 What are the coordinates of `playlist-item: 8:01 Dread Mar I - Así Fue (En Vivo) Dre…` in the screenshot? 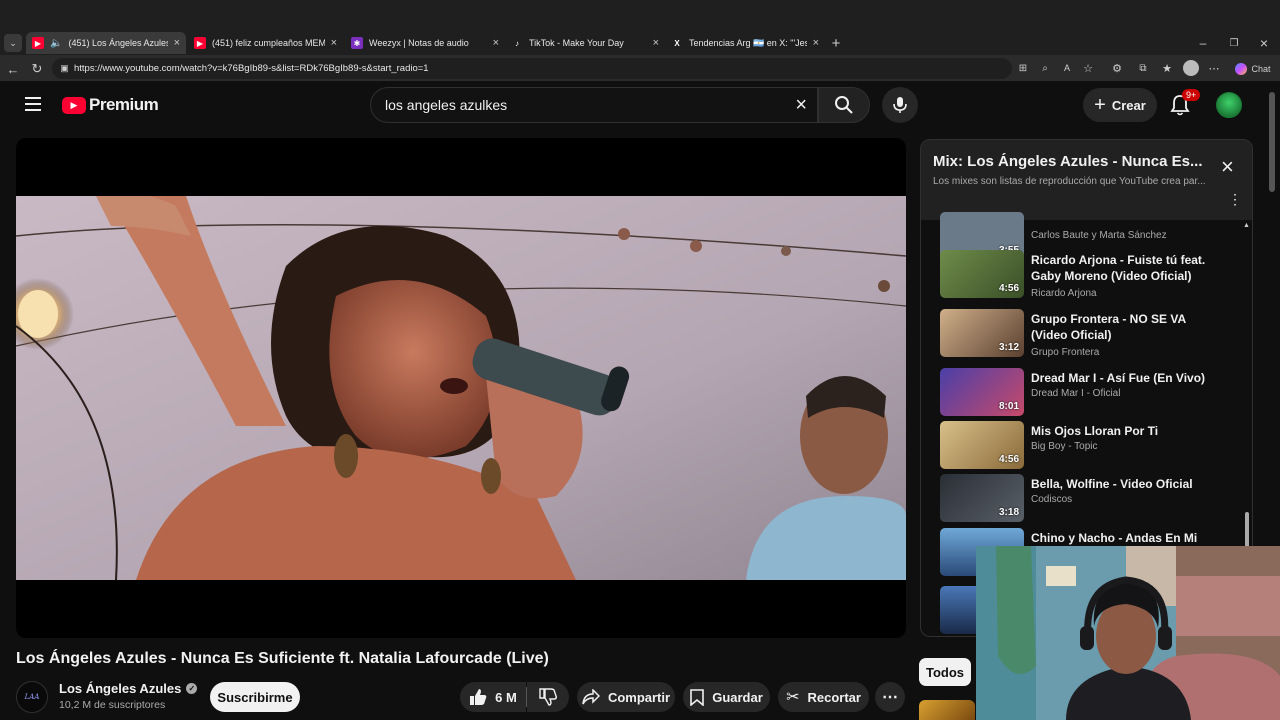 It's located at (1090, 392).